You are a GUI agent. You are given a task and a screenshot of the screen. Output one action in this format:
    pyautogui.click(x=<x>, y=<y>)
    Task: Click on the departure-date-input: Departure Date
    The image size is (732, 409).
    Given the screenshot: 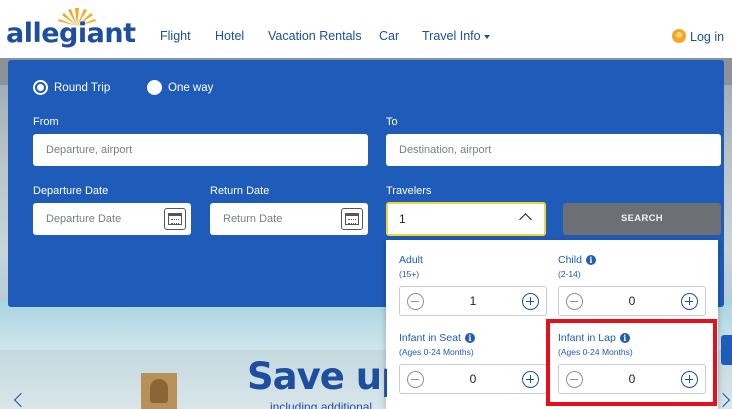 What is the action you would take?
    pyautogui.click(x=112, y=219)
    